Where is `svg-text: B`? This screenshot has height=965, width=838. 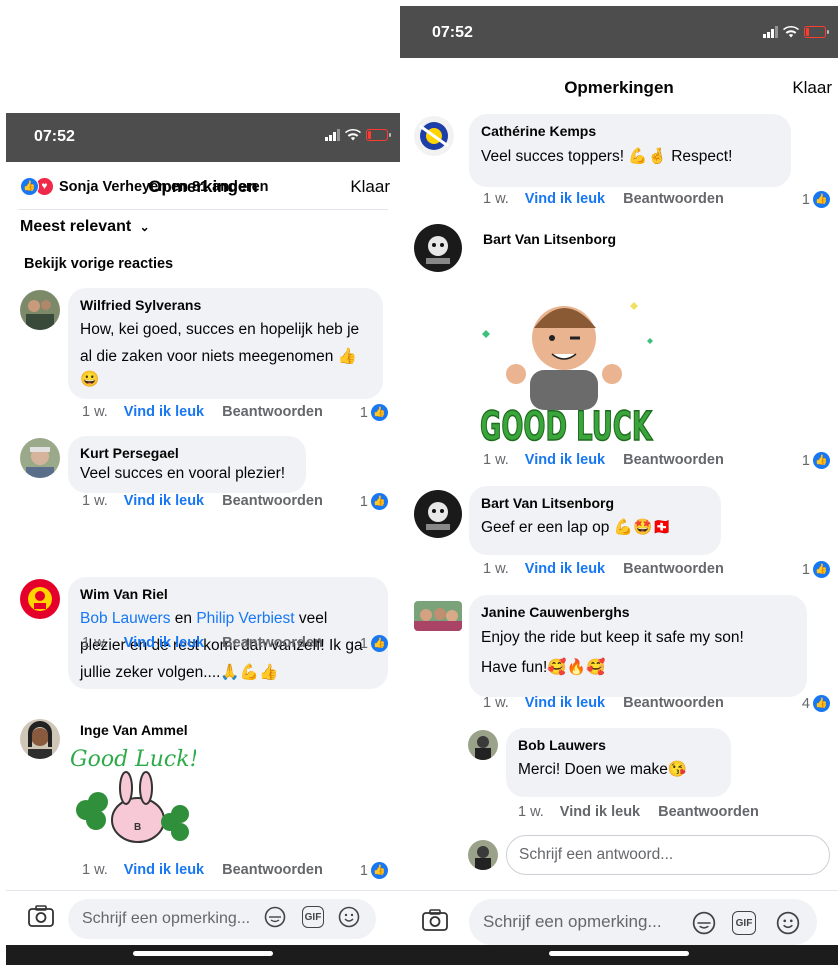
svg-text: B is located at coordinates (137, 827).